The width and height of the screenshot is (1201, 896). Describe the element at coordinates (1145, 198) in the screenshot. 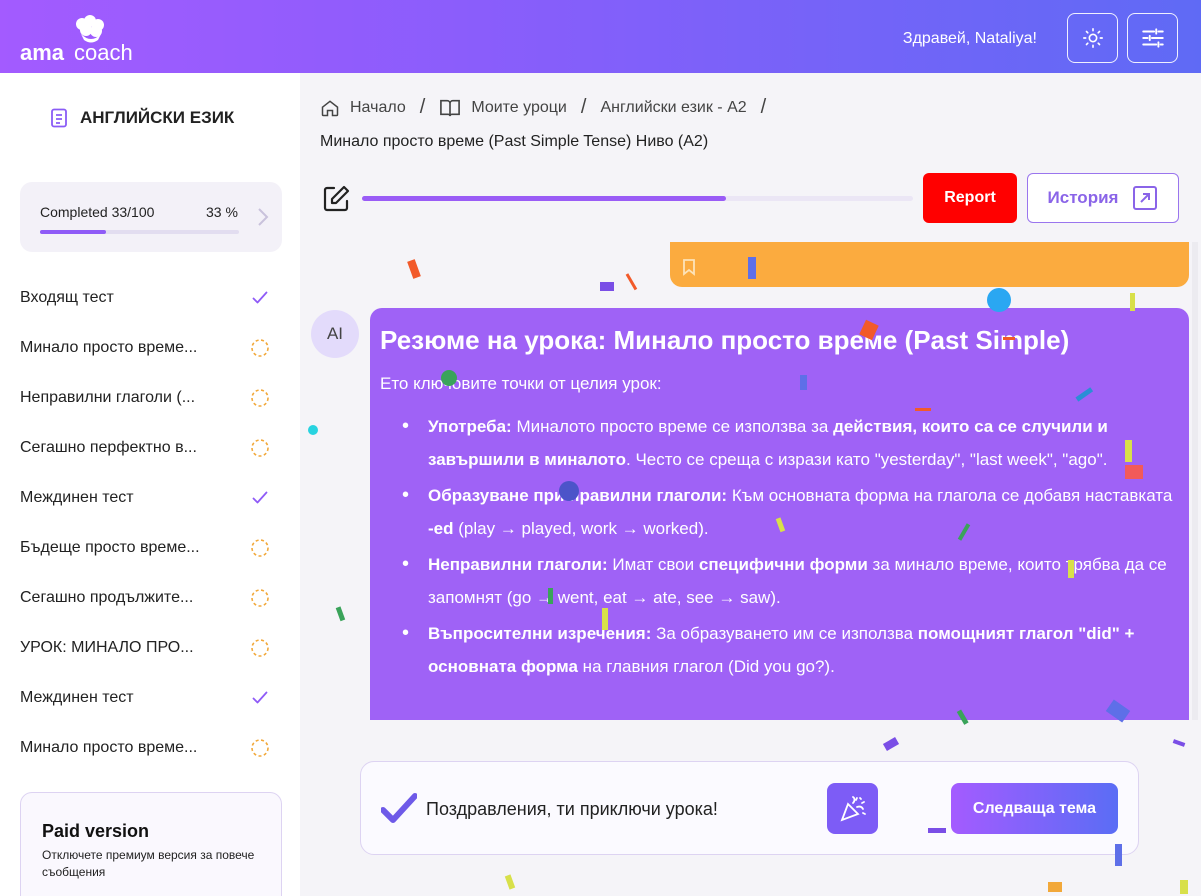

I see `external-link-icon` at that location.